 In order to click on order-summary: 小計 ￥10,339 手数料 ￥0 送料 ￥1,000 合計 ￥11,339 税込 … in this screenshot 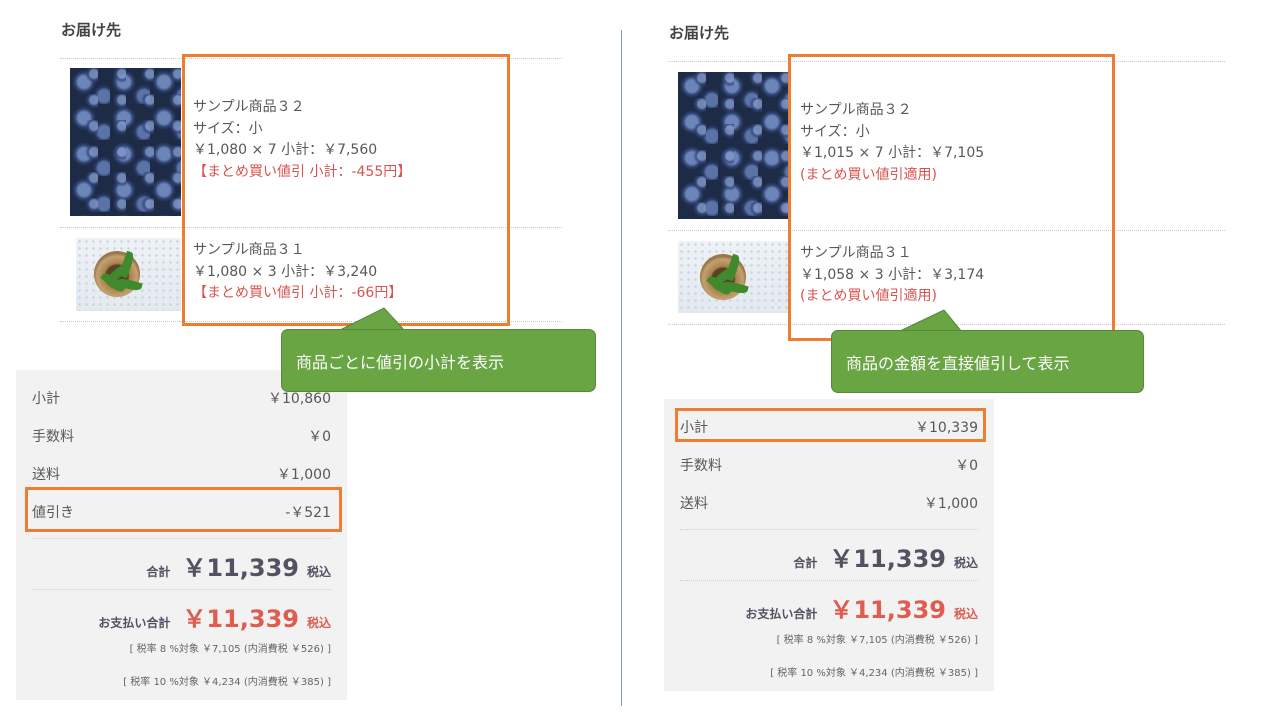, I will do `click(829, 545)`.